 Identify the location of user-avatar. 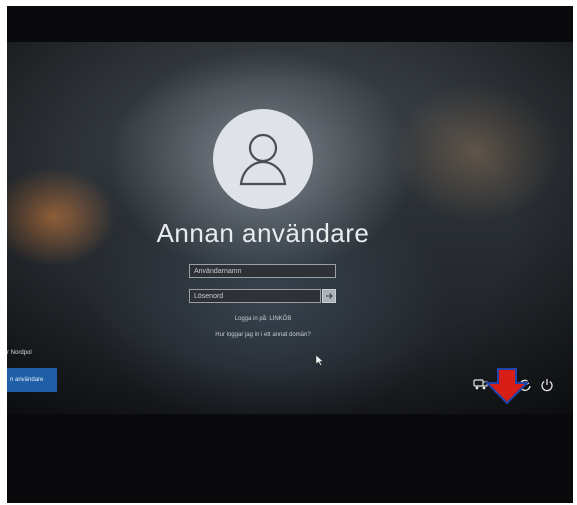
(263, 159).